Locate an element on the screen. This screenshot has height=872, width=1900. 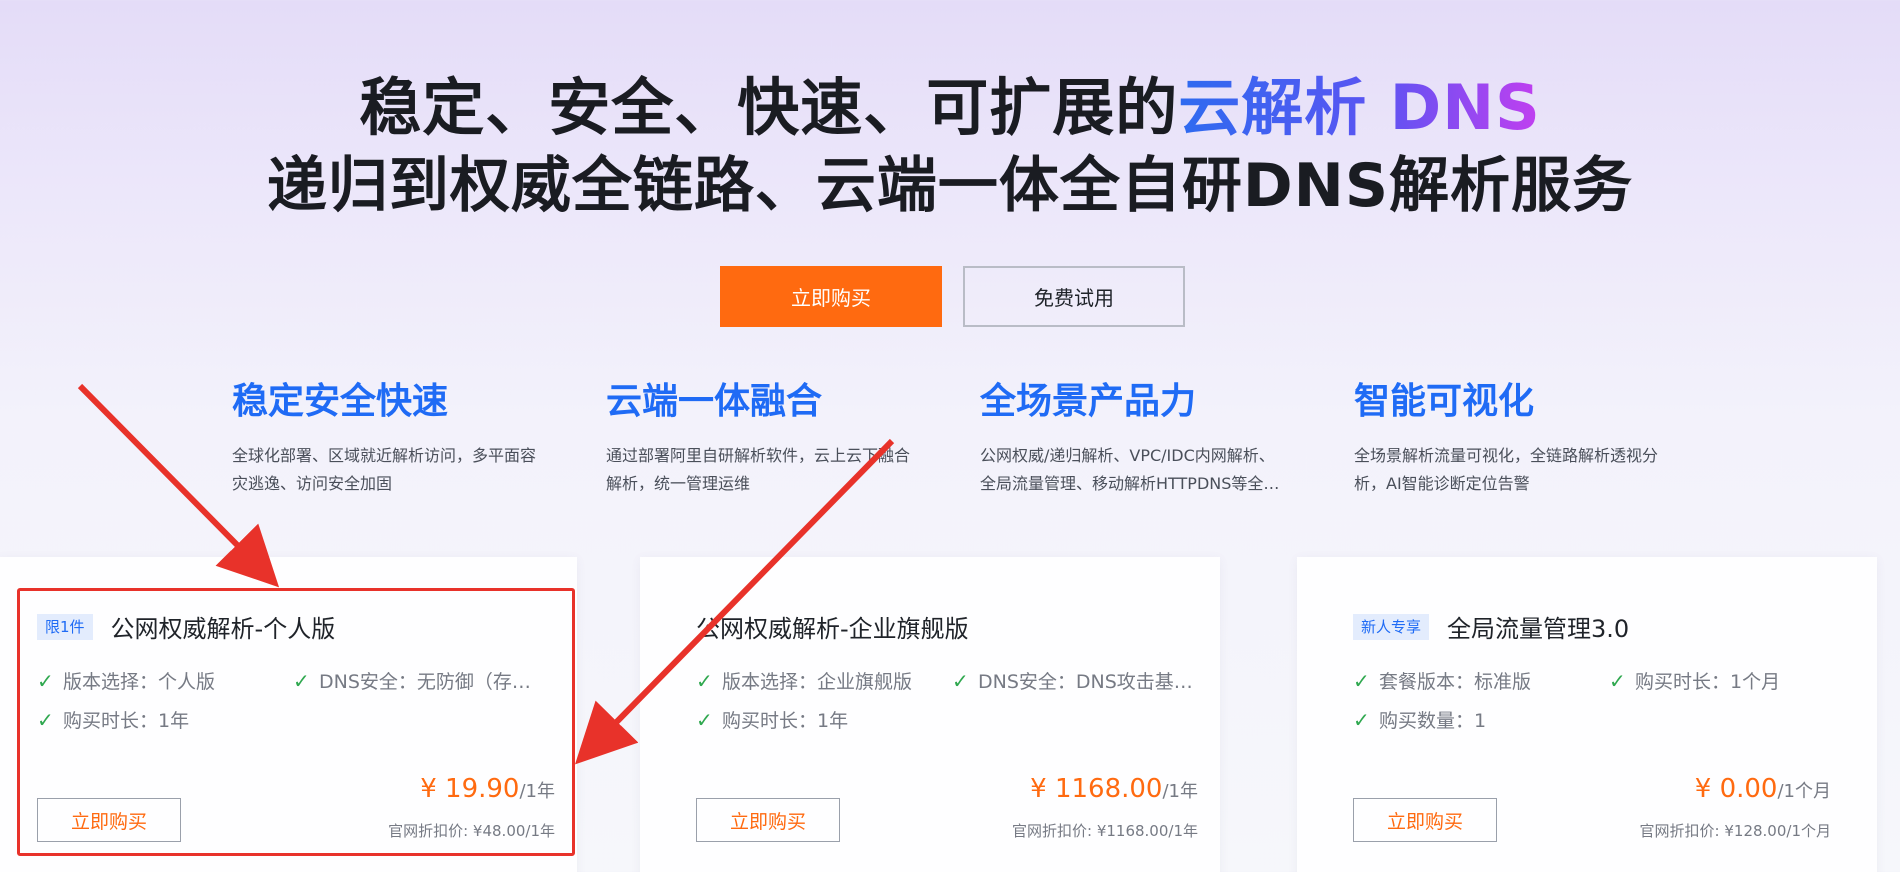
spec-text: 购买数量：1 is located at coordinates (1433, 721).